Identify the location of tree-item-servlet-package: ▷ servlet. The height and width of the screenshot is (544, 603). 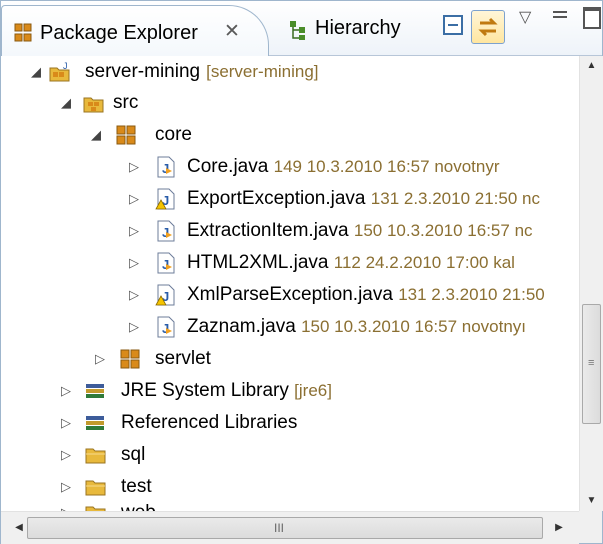
(290, 359).